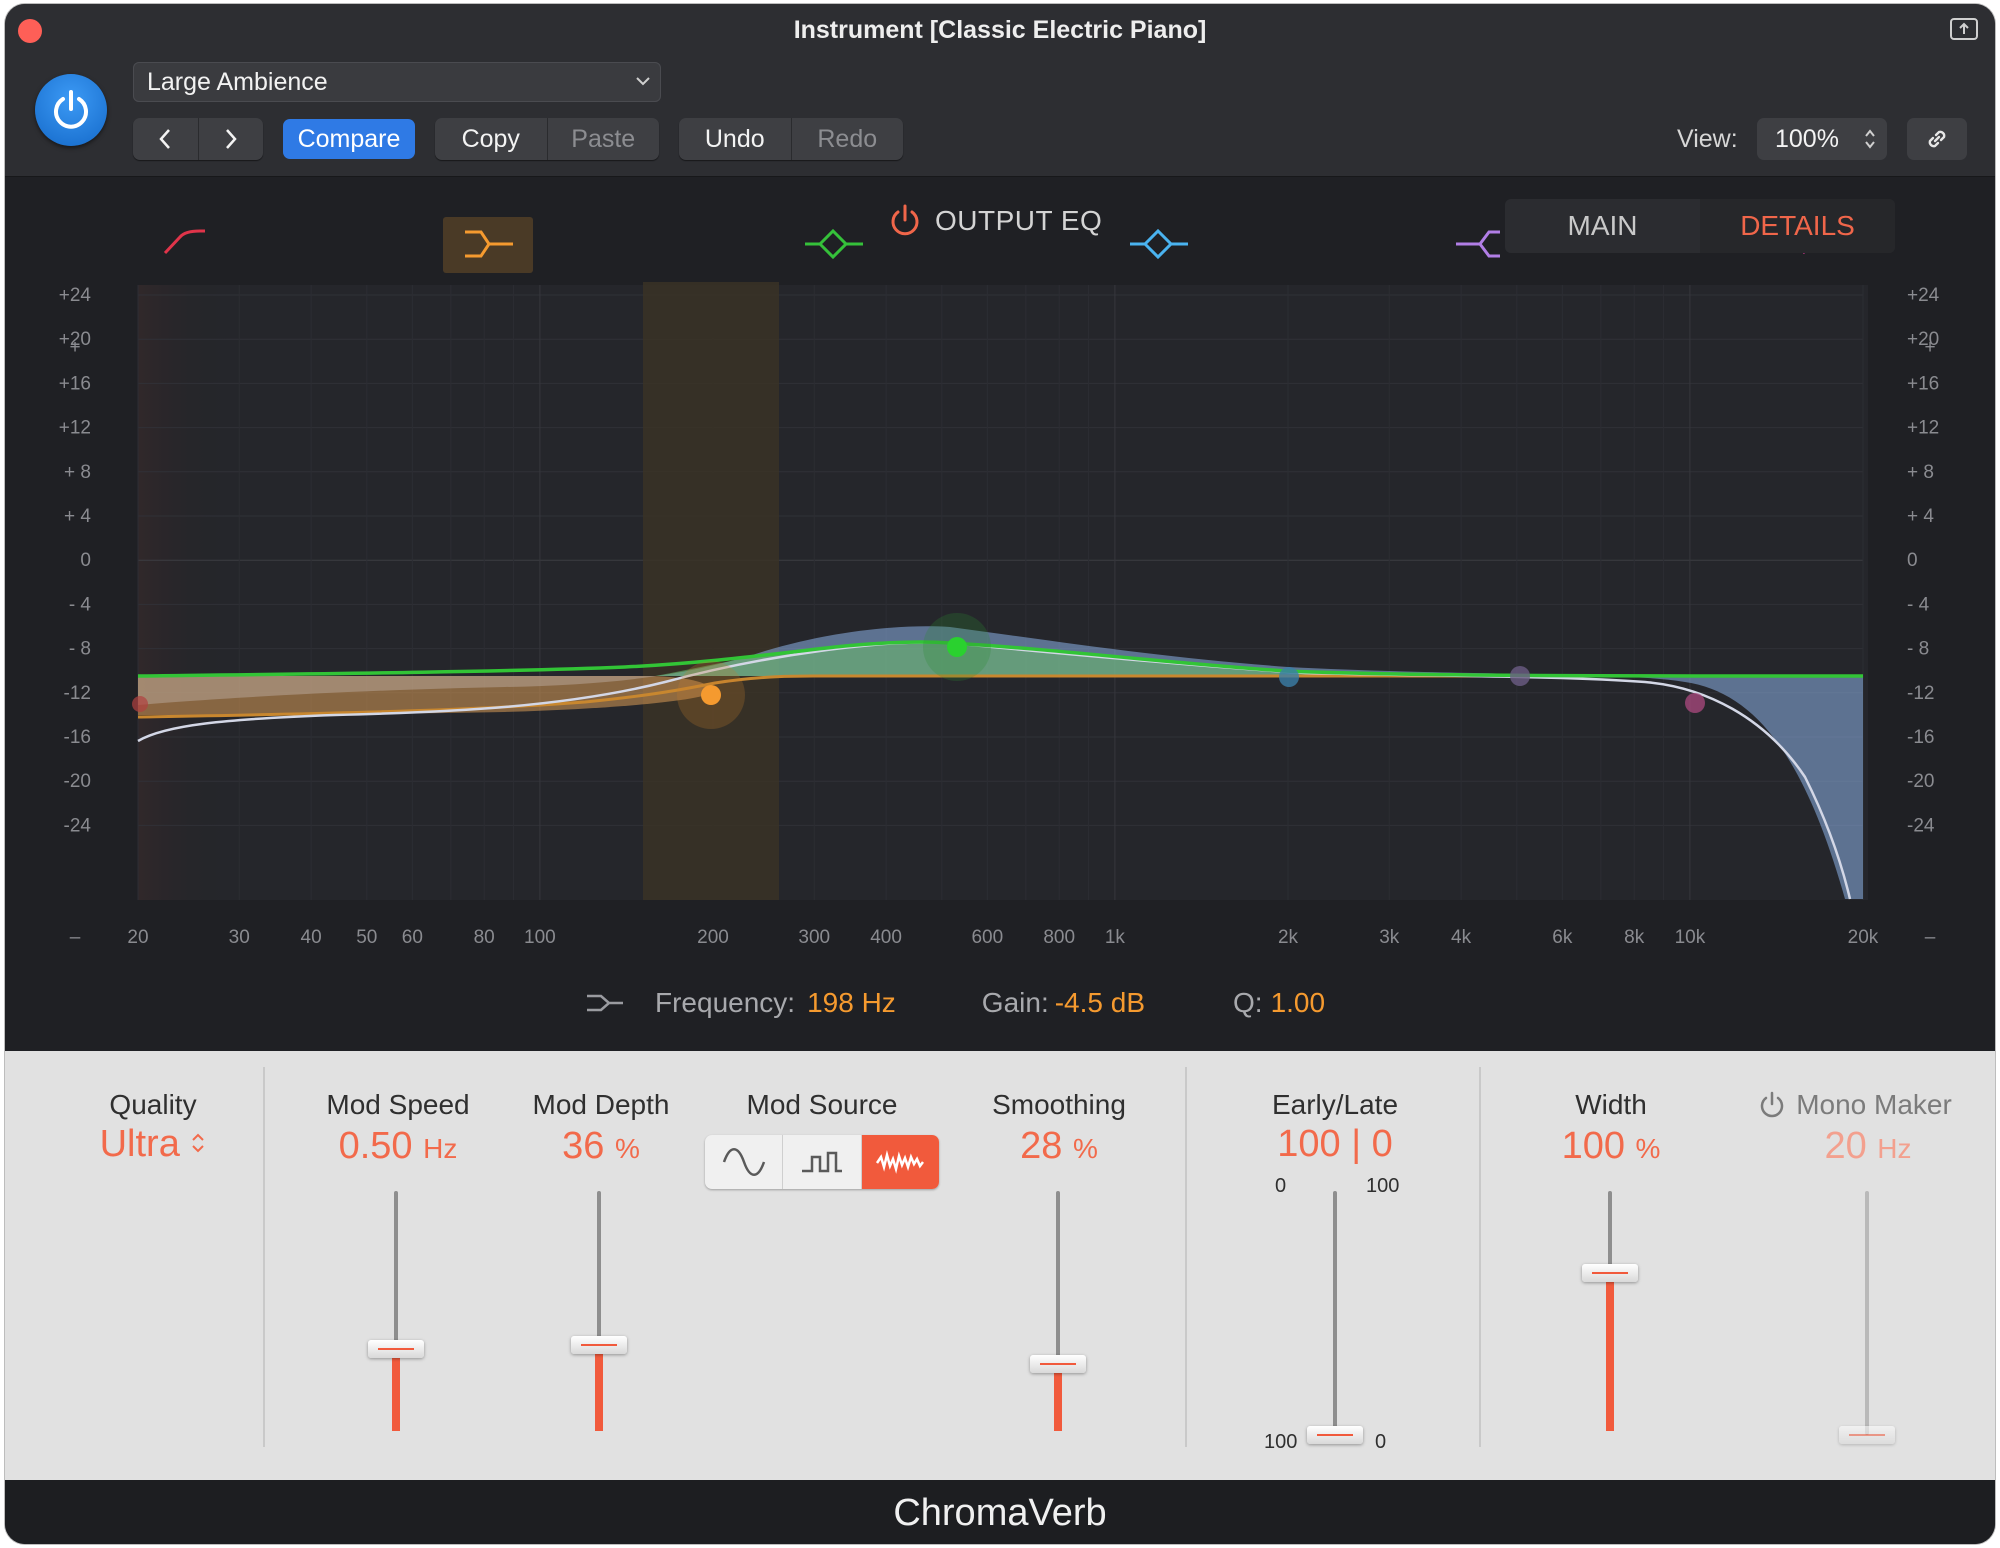  Describe the element at coordinates (1281, 1186) in the screenshot. I see `early-late-top-left: 0` at that location.